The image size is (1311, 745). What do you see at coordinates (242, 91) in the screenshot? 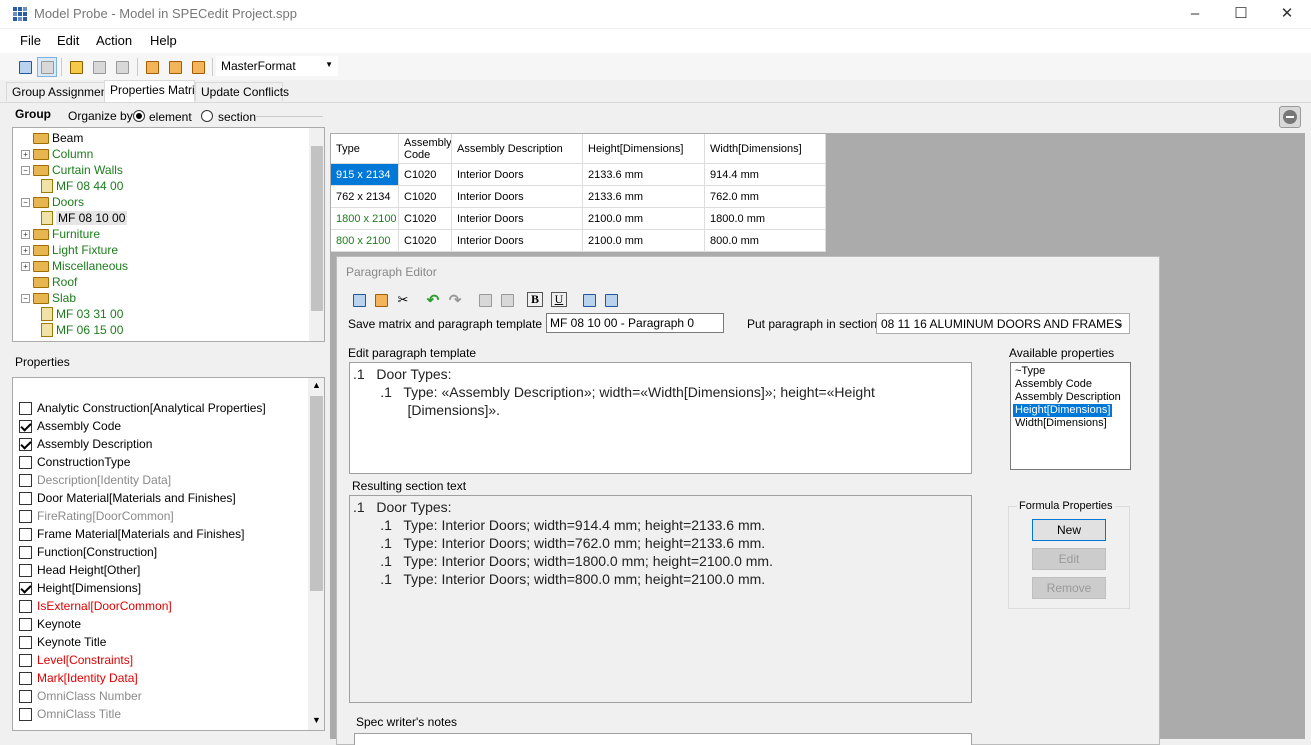
I see `tab-update-conflicts: Update Conflicts` at bounding box center [242, 91].